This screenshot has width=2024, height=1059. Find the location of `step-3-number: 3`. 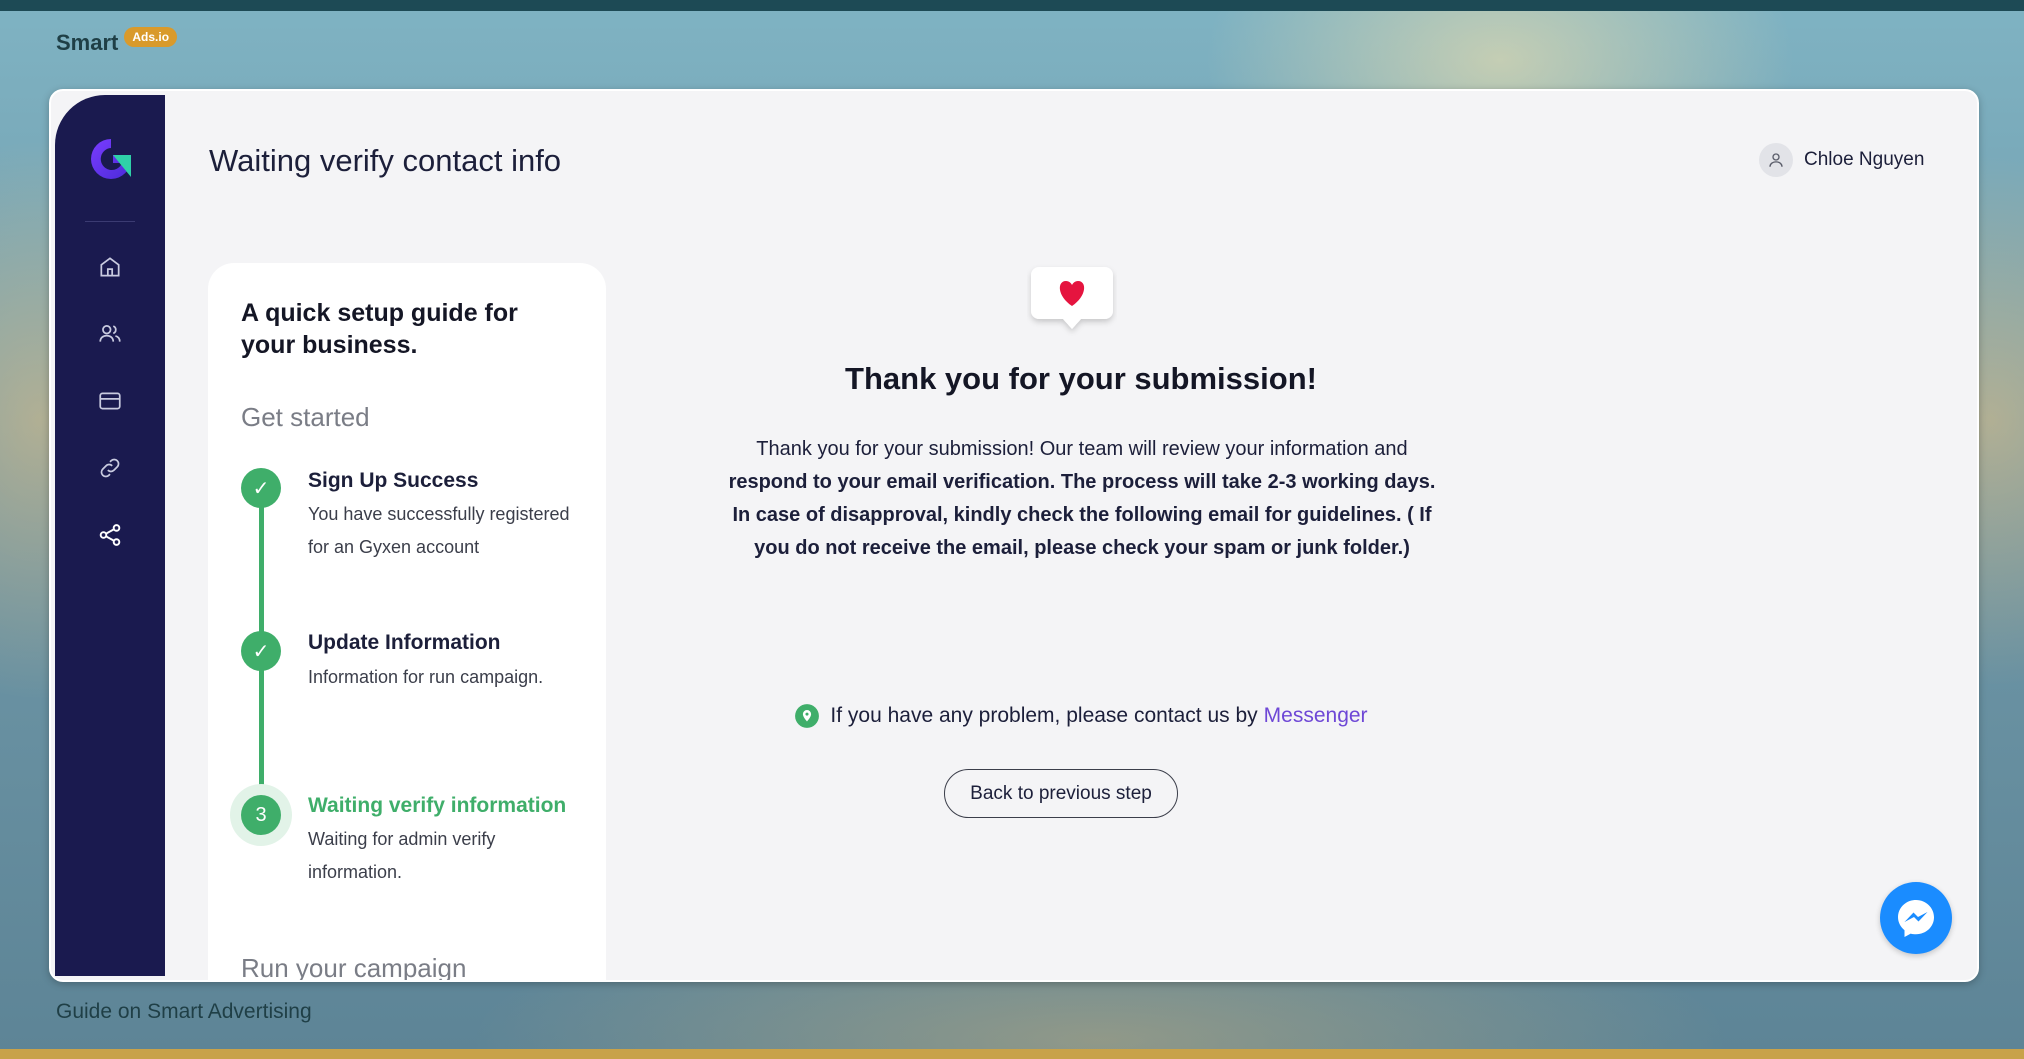

step-3-number: 3 is located at coordinates (261, 815).